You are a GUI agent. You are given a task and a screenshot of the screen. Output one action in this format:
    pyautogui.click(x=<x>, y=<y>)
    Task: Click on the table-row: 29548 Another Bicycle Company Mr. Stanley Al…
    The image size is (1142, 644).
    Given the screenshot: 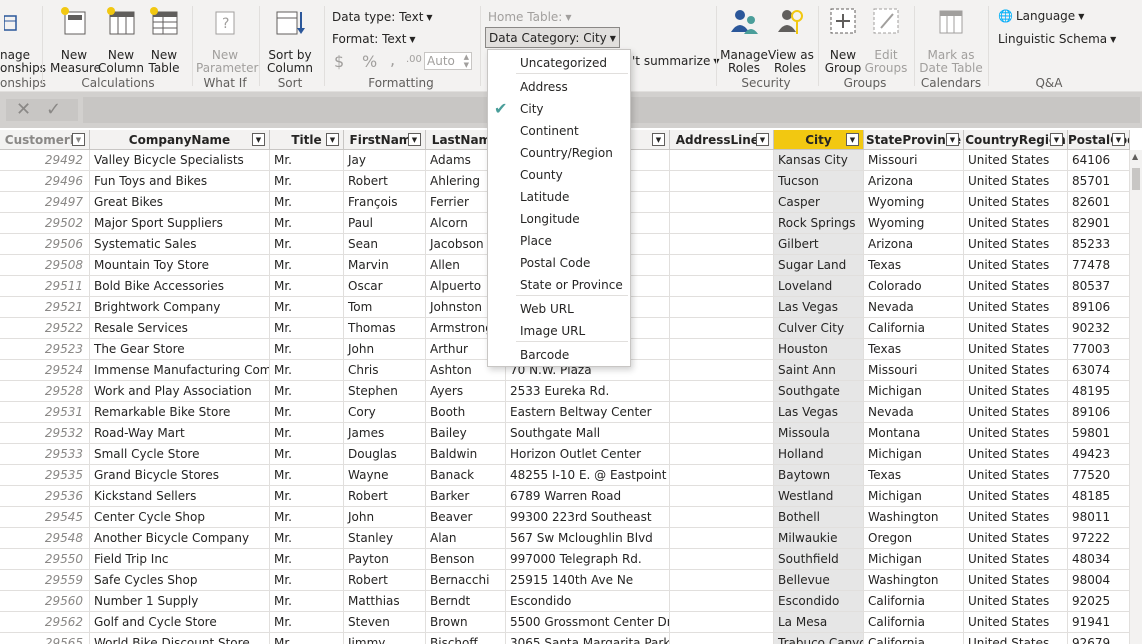 What is the action you would take?
    pyautogui.click(x=565, y=538)
    